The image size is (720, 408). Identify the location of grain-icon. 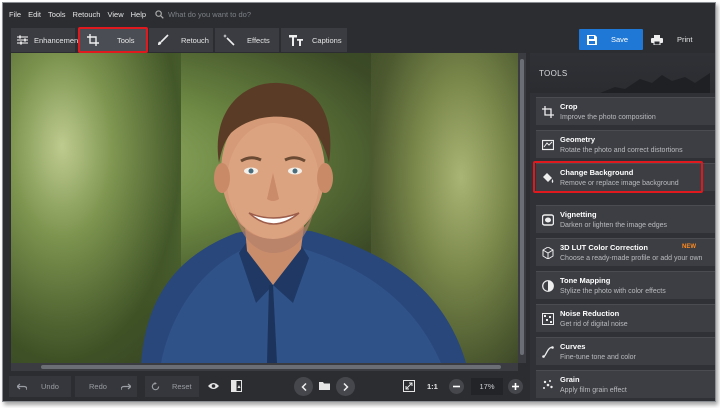
(548, 384).